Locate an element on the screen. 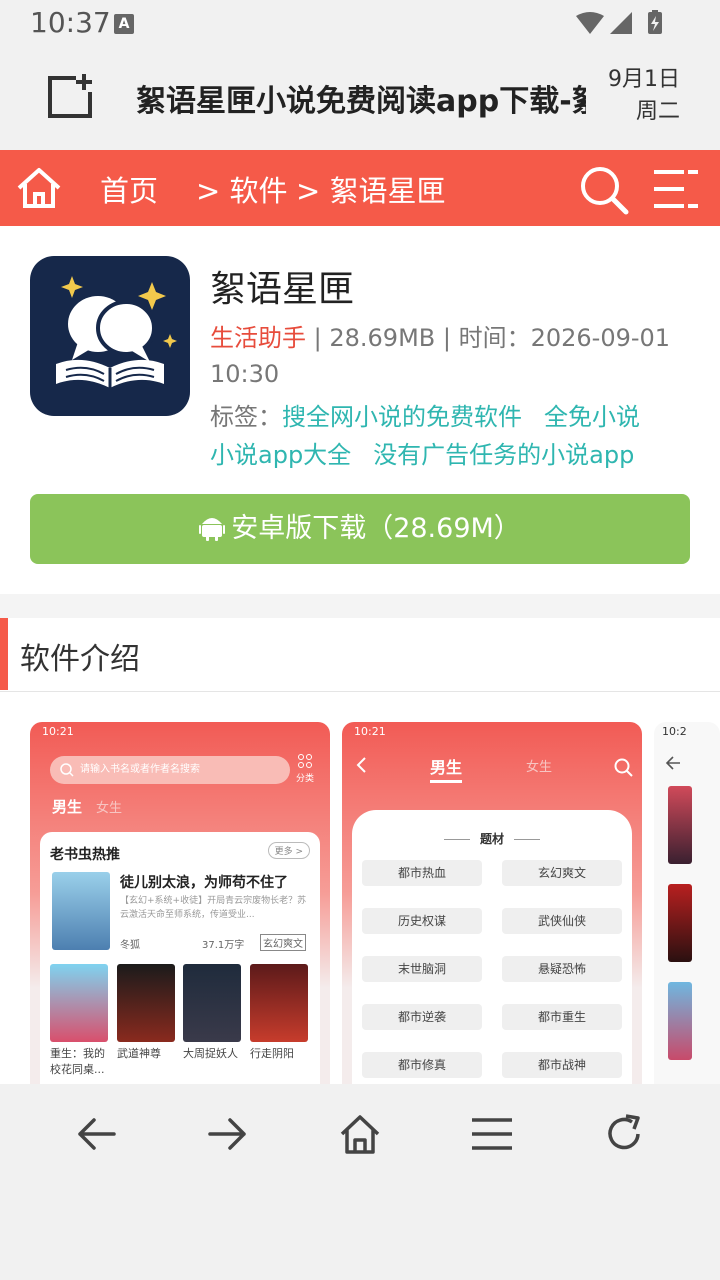 This screenshot has height=1280, width=720. site-navbar: 首页 > 软件 > 絮语星匣 is located at coordinates (360, 188).